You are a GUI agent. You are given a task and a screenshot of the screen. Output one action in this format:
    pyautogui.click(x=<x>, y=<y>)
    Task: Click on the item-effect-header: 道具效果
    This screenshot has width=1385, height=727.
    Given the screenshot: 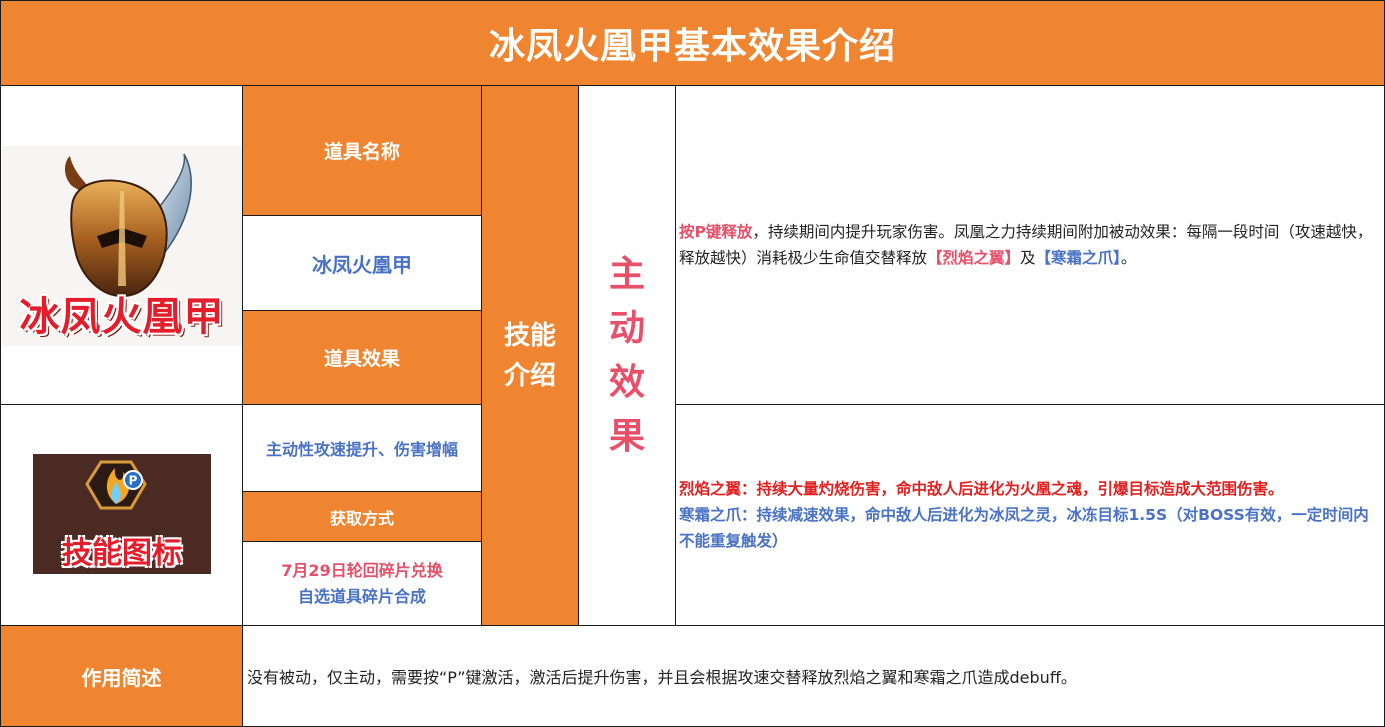 What is the action you would take?
    pyautogui.click(x=362, y=357)
    